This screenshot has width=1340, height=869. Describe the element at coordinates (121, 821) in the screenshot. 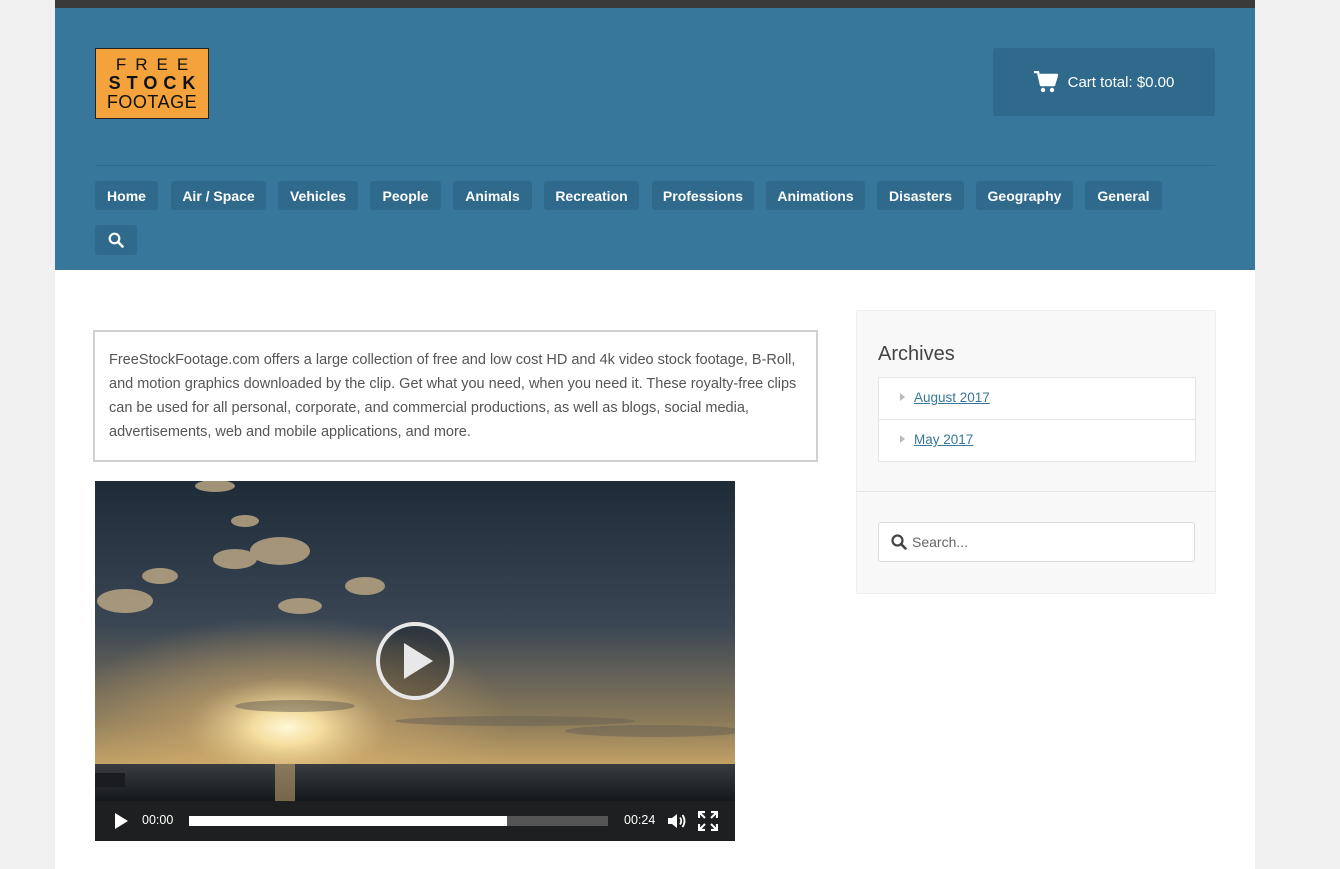

I see `play-icon` at that location.